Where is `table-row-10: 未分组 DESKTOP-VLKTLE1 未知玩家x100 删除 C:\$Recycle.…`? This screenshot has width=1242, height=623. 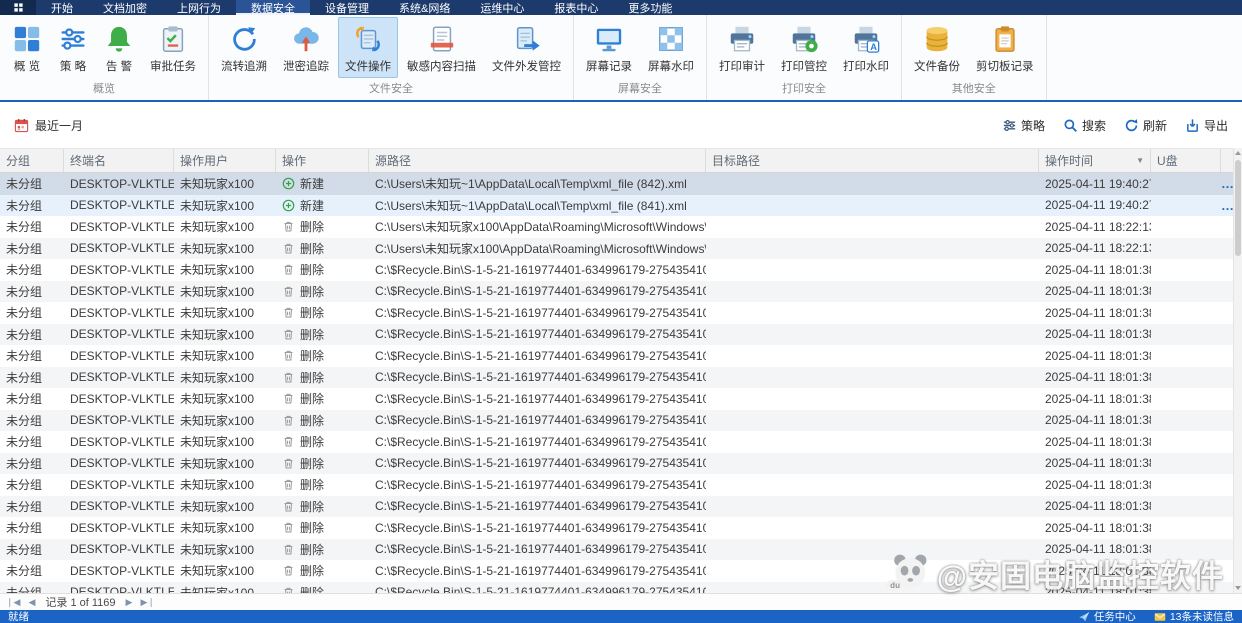 table-row-10: 未分组 DESKTOP-VLKTLE1 未知玩家x100 删除 C:\$Recycle.… is located at coordinates (621, 399).